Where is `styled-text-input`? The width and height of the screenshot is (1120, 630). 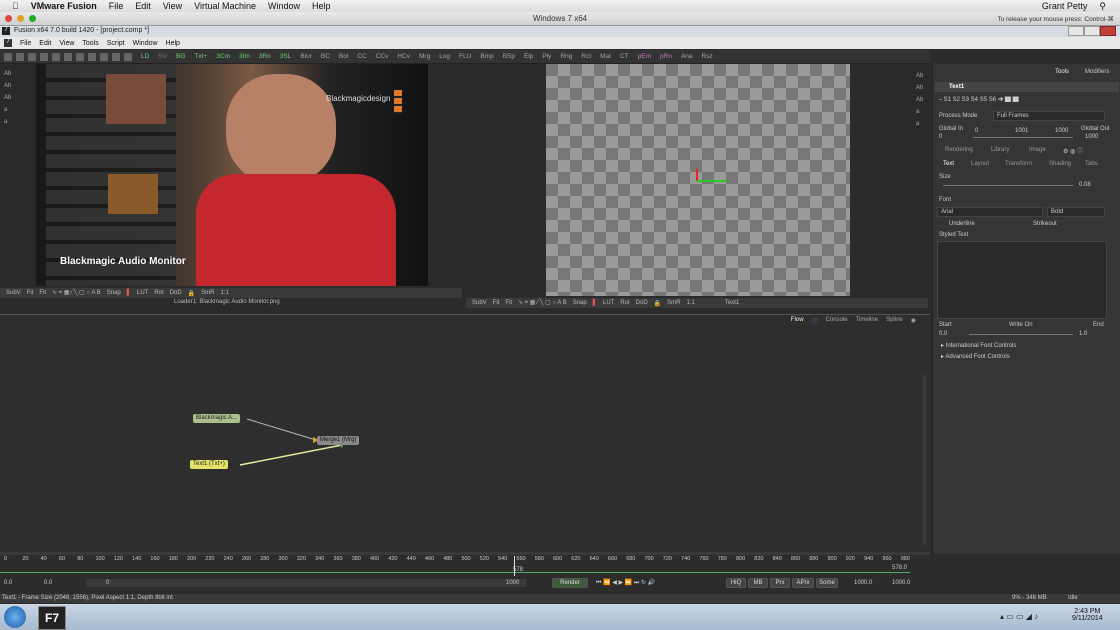 styled-text-input is located at coordinates (1022, 280).